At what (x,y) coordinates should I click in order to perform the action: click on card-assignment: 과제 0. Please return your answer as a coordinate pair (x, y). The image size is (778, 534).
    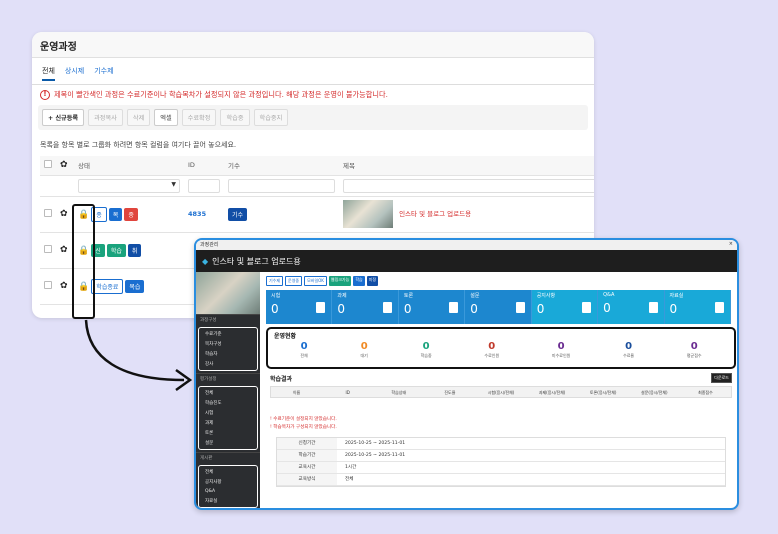
    Looking at the image, I should click on (365, 307).